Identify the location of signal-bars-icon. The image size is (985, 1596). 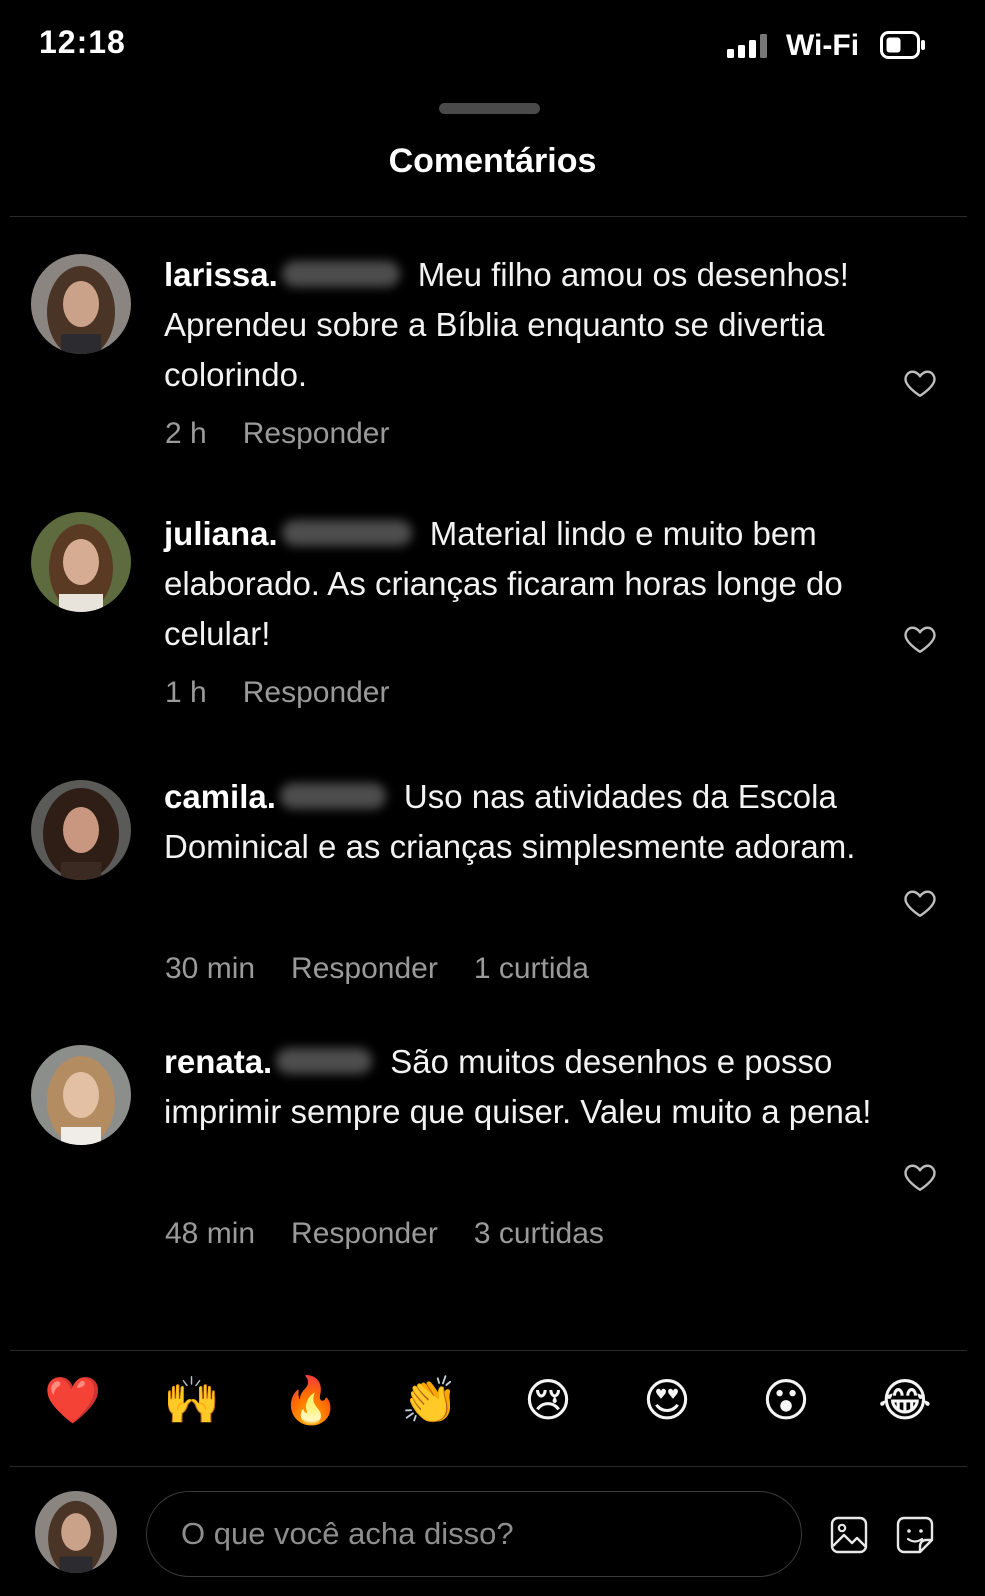
(749, 46).